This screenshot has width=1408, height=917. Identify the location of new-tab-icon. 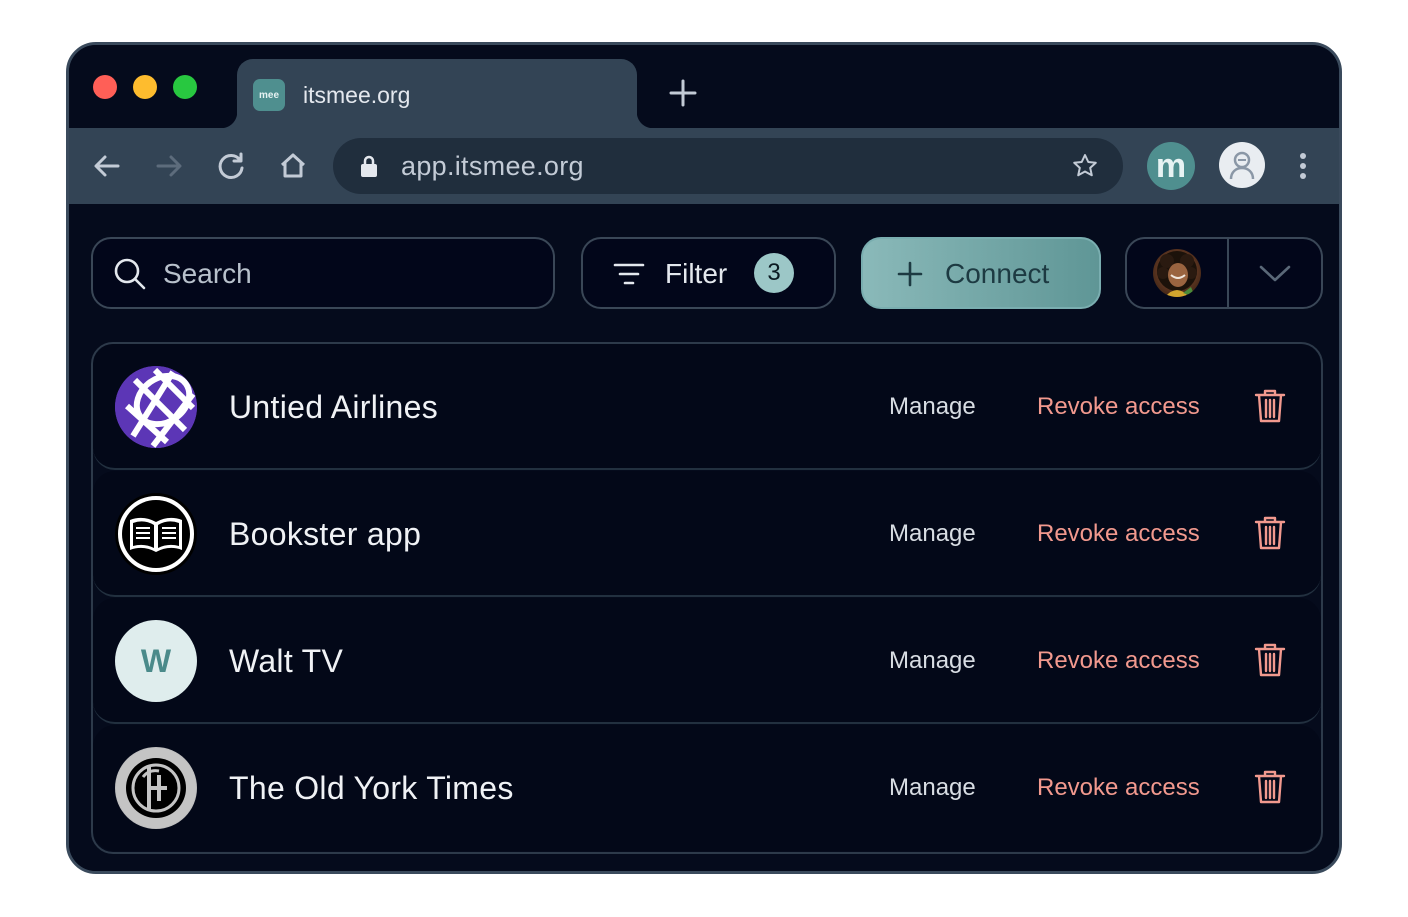
(683, 93).